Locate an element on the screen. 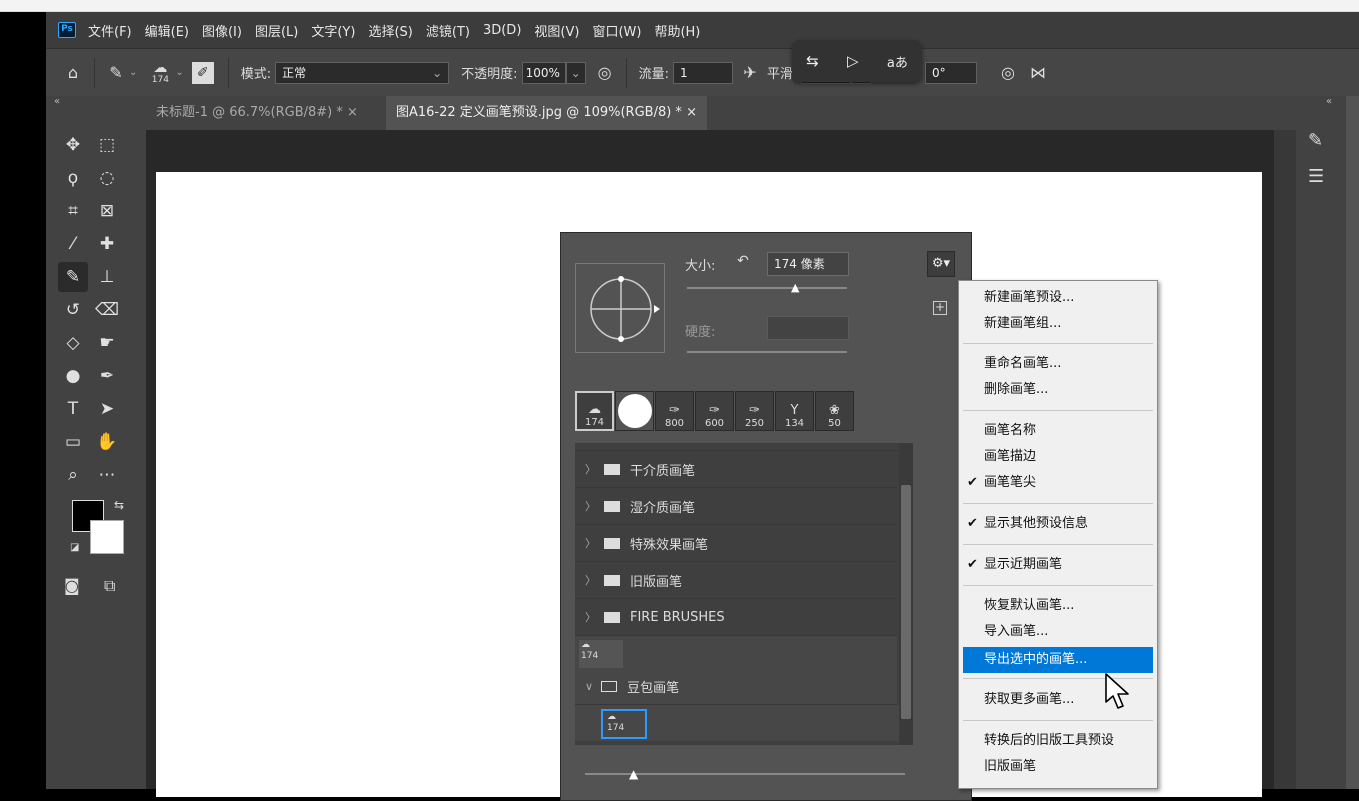  menu-layer: 图层(L) is located at coordinates (276, 30).